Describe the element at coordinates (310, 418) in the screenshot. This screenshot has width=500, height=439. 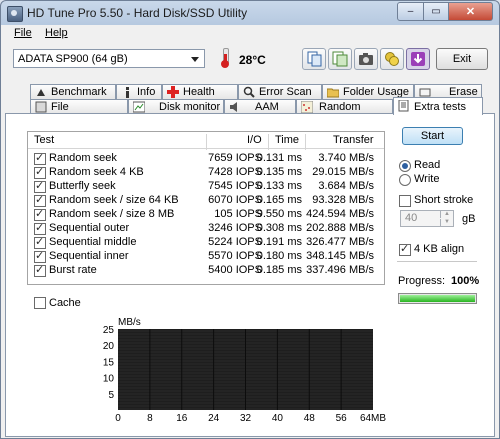
I see `x-tick-label: 48` at that location.